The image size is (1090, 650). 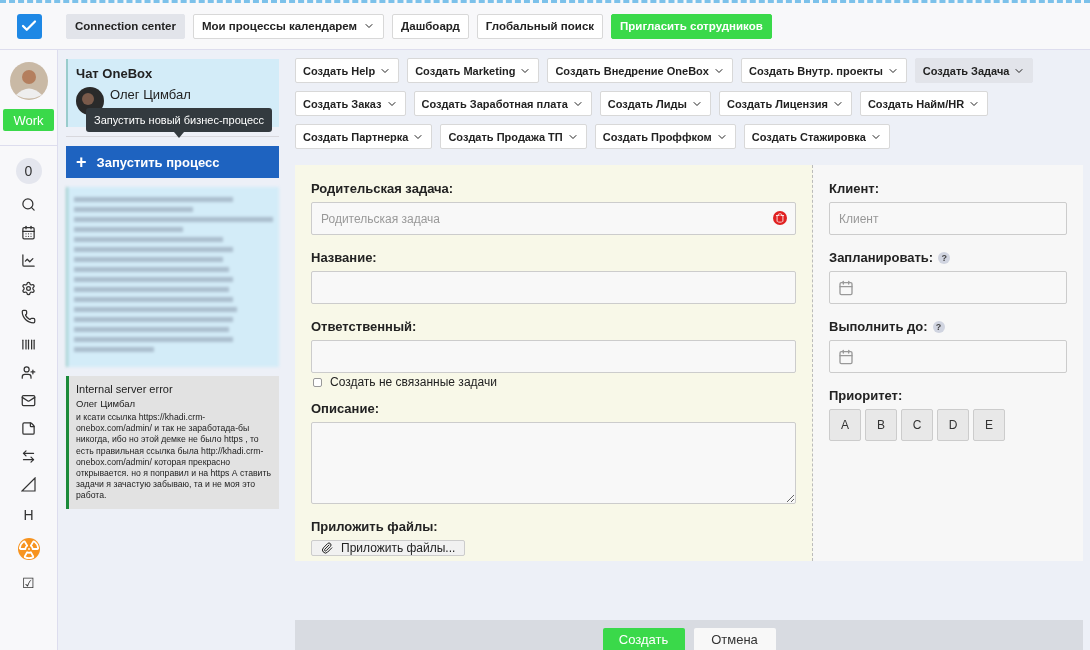 I want to click on field-label: Родительская задача:, so click(x=382, y=188).